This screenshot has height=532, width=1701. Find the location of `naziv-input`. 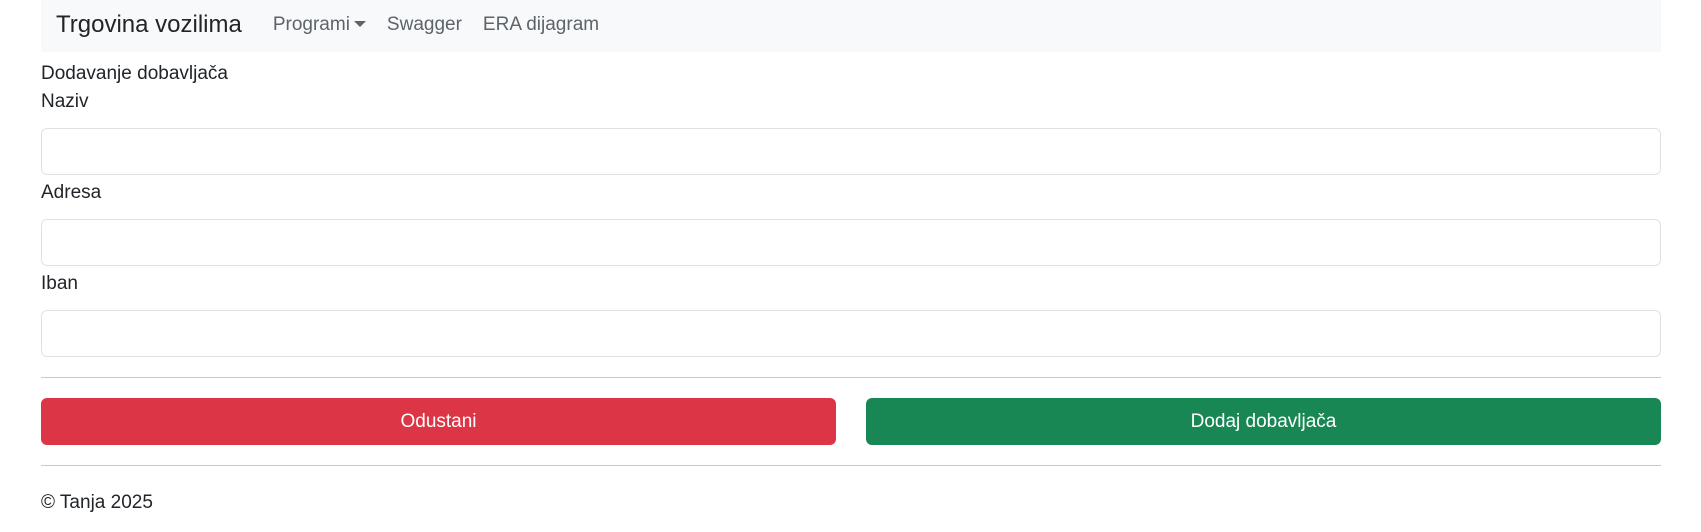

naziv-input is located at coordinates (851, 151).